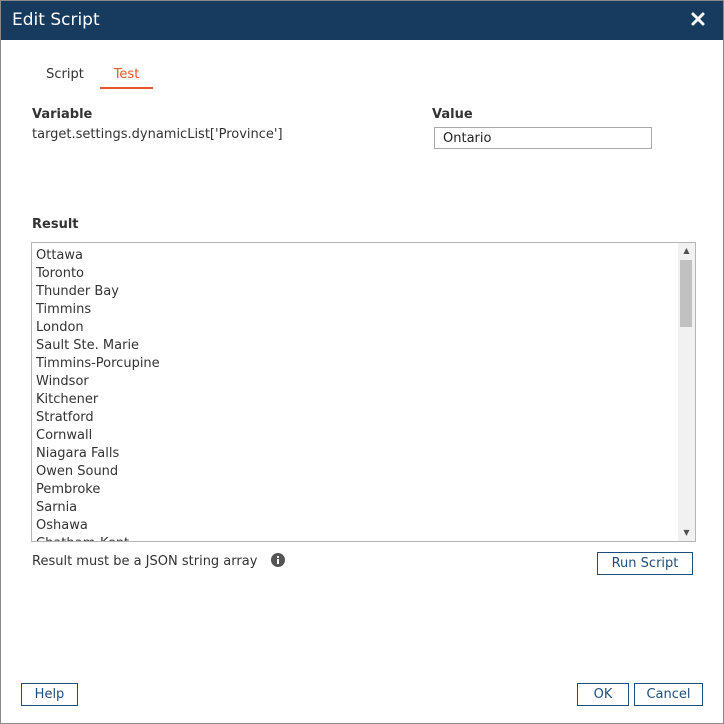 The width and height of the screenshot is (724, 724). Describe the element at coordinates (126, 77) in the screenshot. I see `tab-test: Test` at that location.